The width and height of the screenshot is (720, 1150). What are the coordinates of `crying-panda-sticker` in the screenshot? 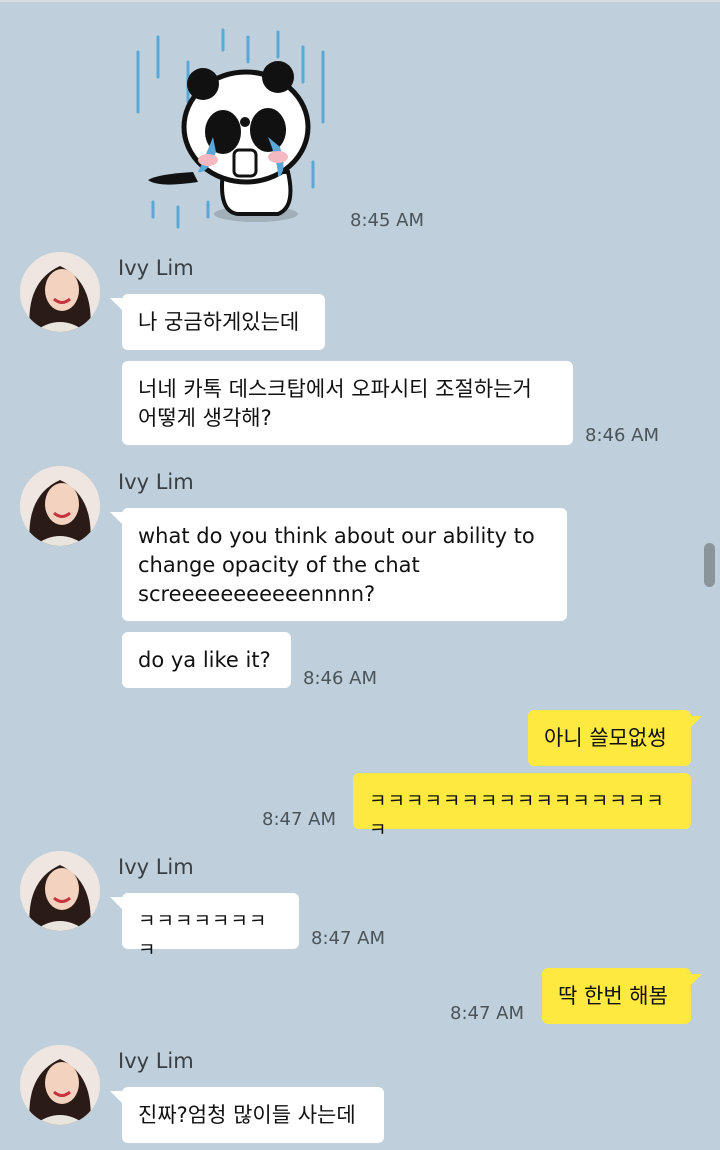 It's located at (230, 128).